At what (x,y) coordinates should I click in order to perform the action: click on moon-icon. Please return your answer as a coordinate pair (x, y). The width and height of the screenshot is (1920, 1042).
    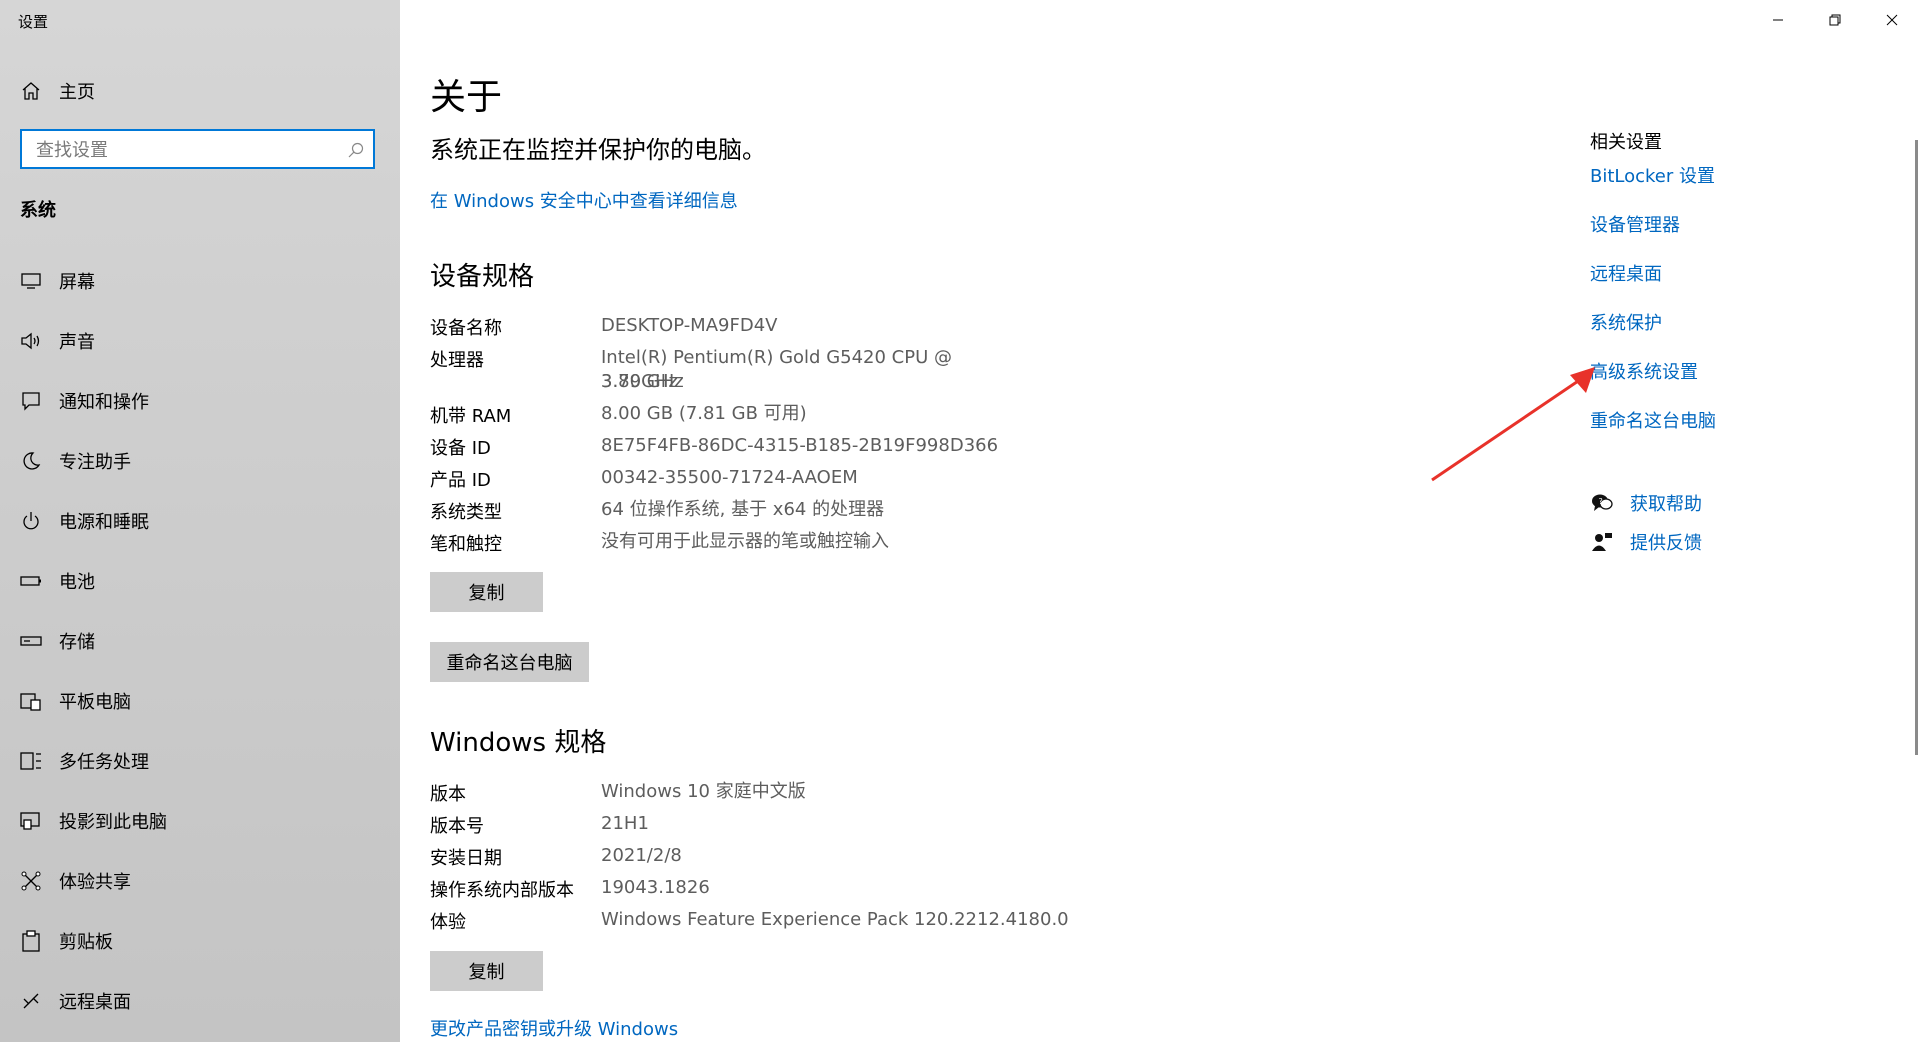
    Looking at the image, I should click on (31, 461).